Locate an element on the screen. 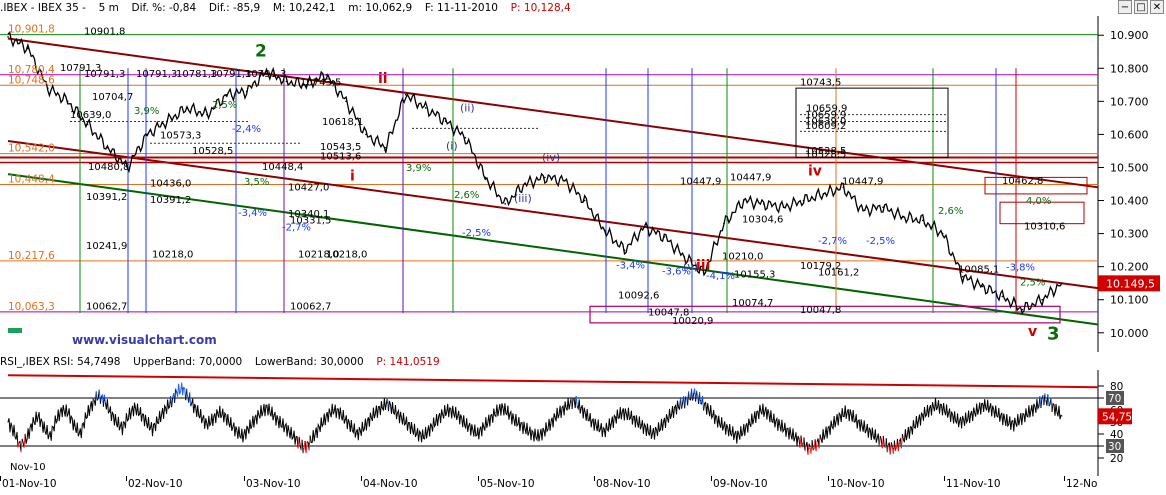  pct-label: -3,8% is located at coordinates (1020, 268).